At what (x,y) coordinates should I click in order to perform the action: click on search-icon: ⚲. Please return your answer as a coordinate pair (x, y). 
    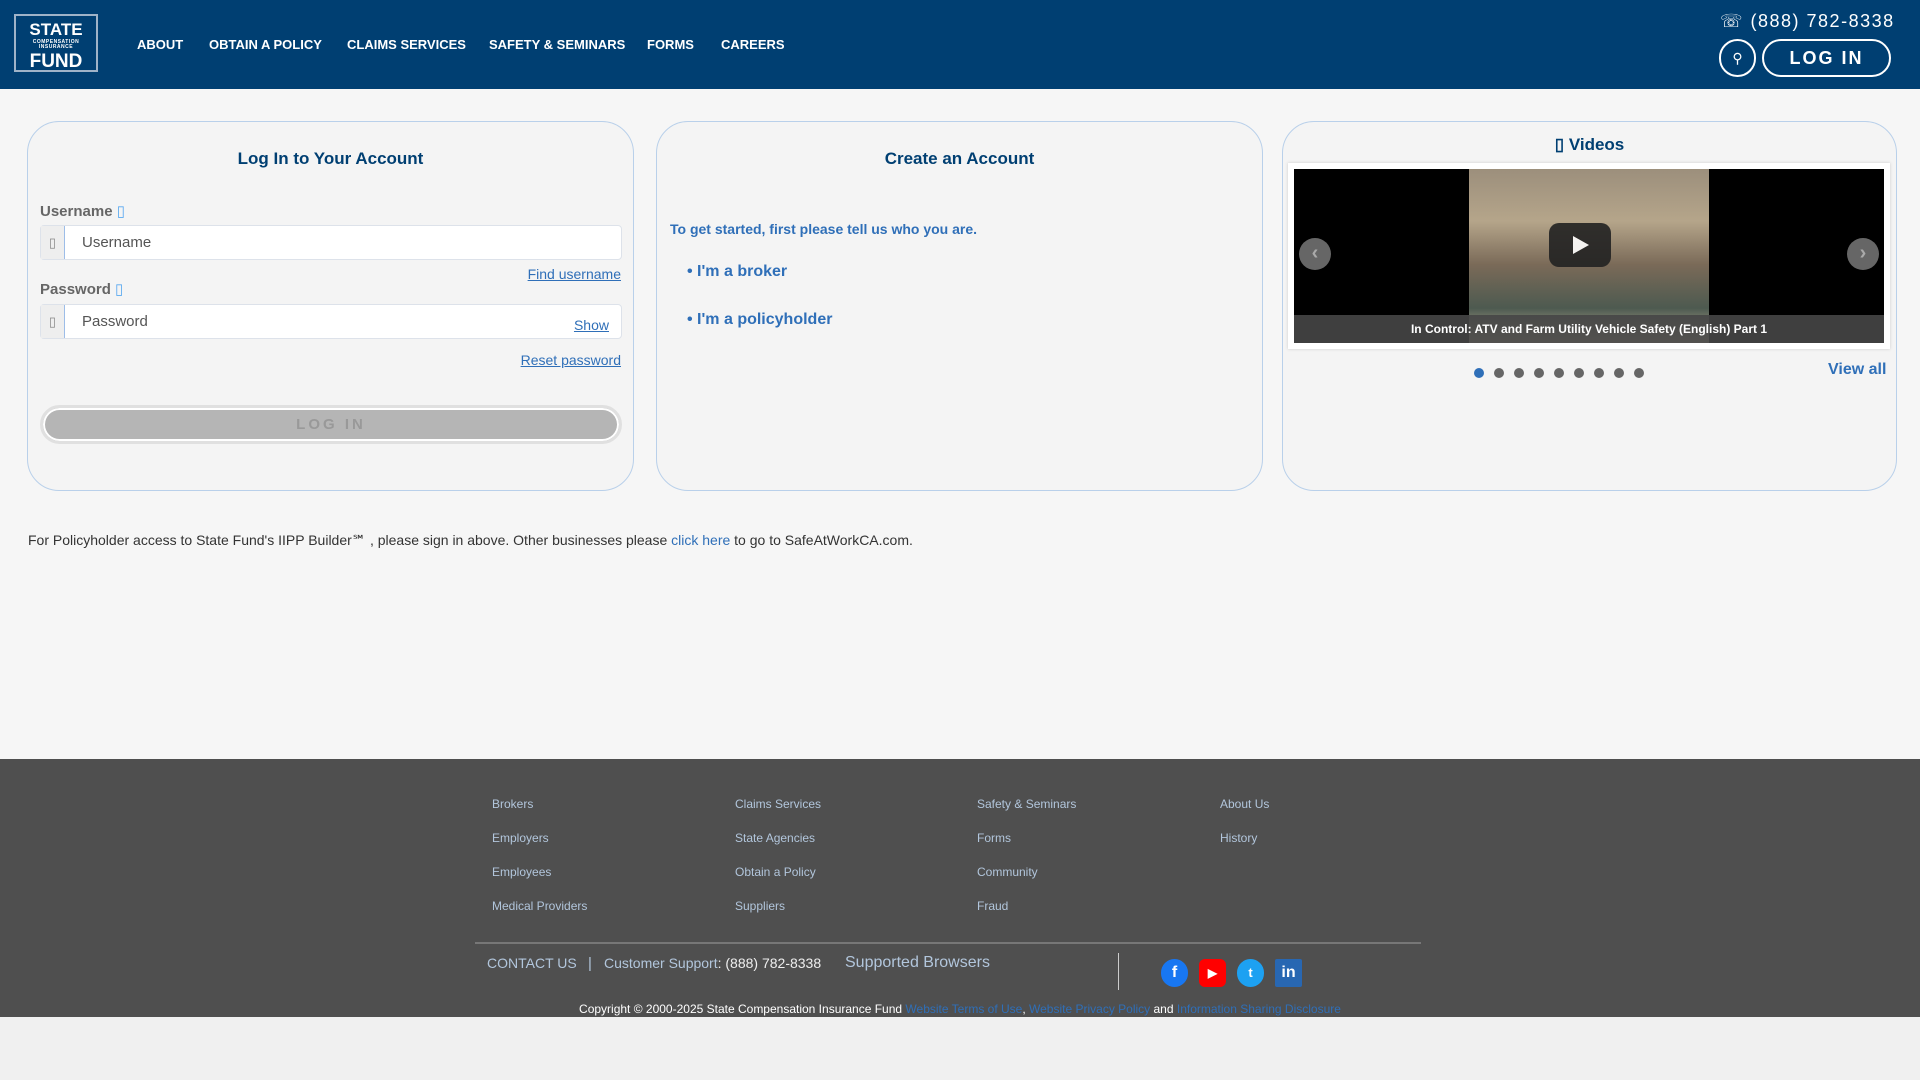
    Looking at the image, I should click on (1737, 58).